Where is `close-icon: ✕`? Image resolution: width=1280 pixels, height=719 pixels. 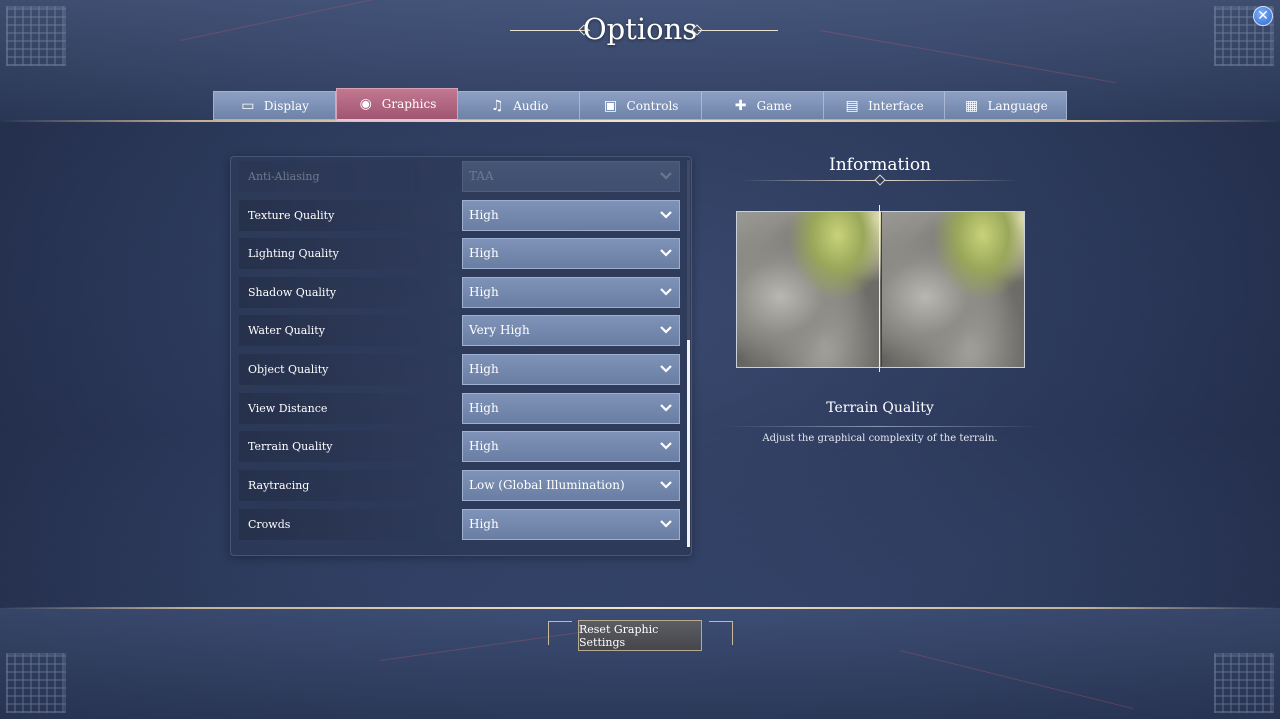 close-icon: ✕ is located at coordinates (1263, 16).